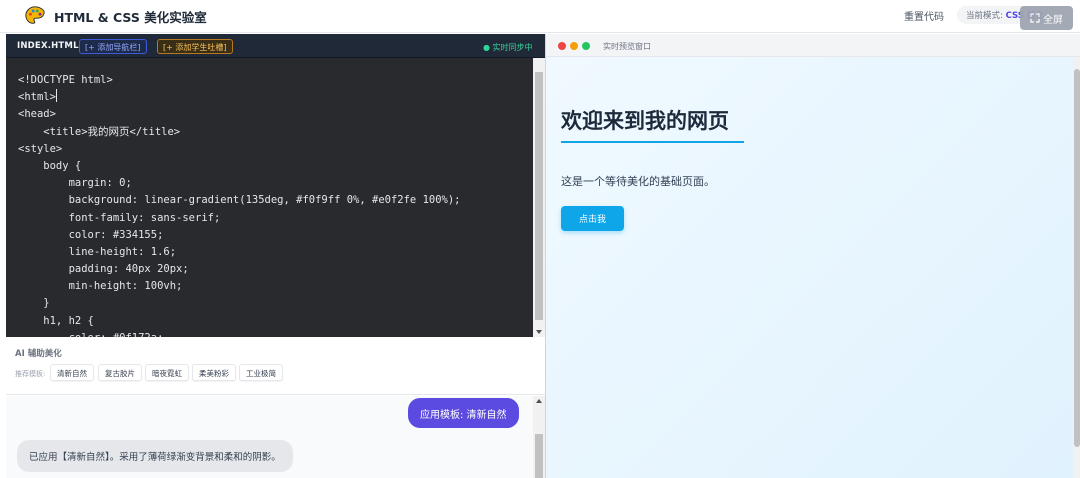  Describe the element at coordinates (984, 16) in the screenshot. I see `mode-label: 当前模式:` at that location.